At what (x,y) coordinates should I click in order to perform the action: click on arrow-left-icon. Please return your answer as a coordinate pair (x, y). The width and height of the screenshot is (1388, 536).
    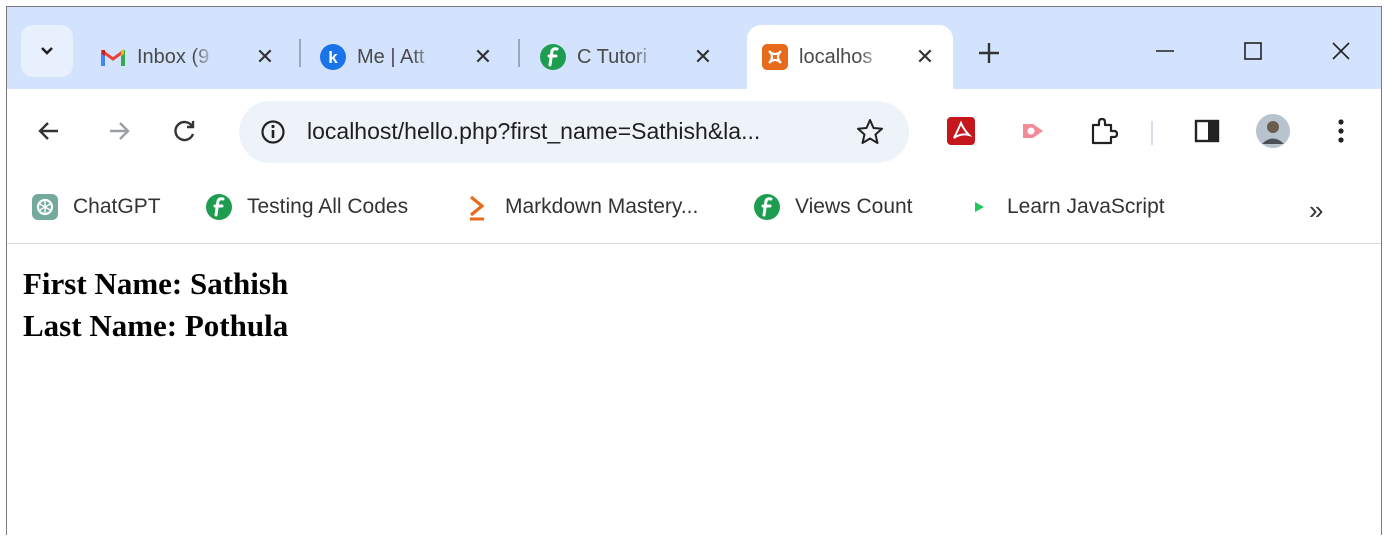
    Looking at the image, I should click on (48, 131).